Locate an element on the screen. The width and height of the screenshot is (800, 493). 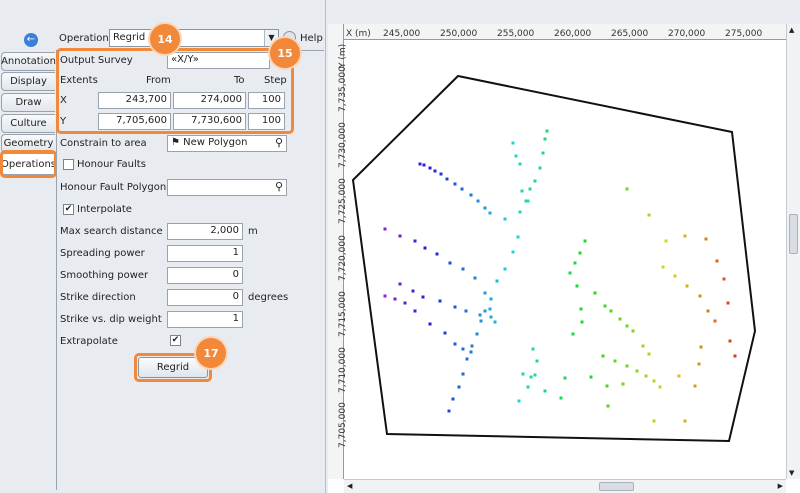
max-search-input: 2,000 is located at coordinates (205, 231).